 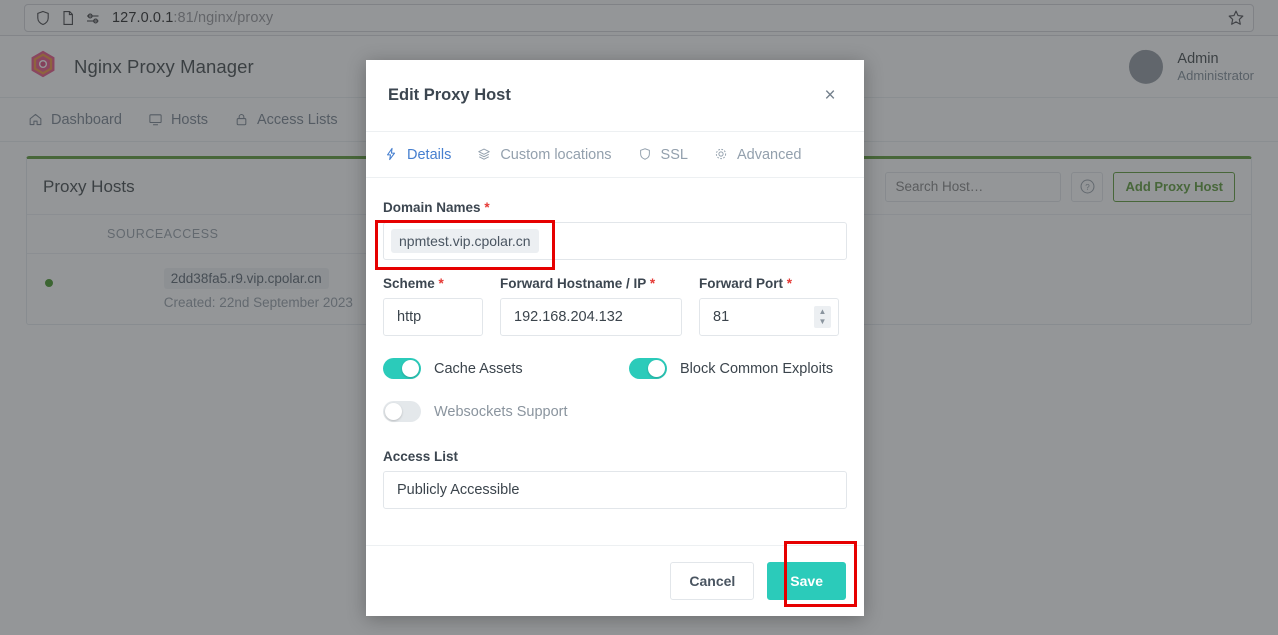 I want to click on domain-names-label-text: Domain Names, so click(x=432, y=207).